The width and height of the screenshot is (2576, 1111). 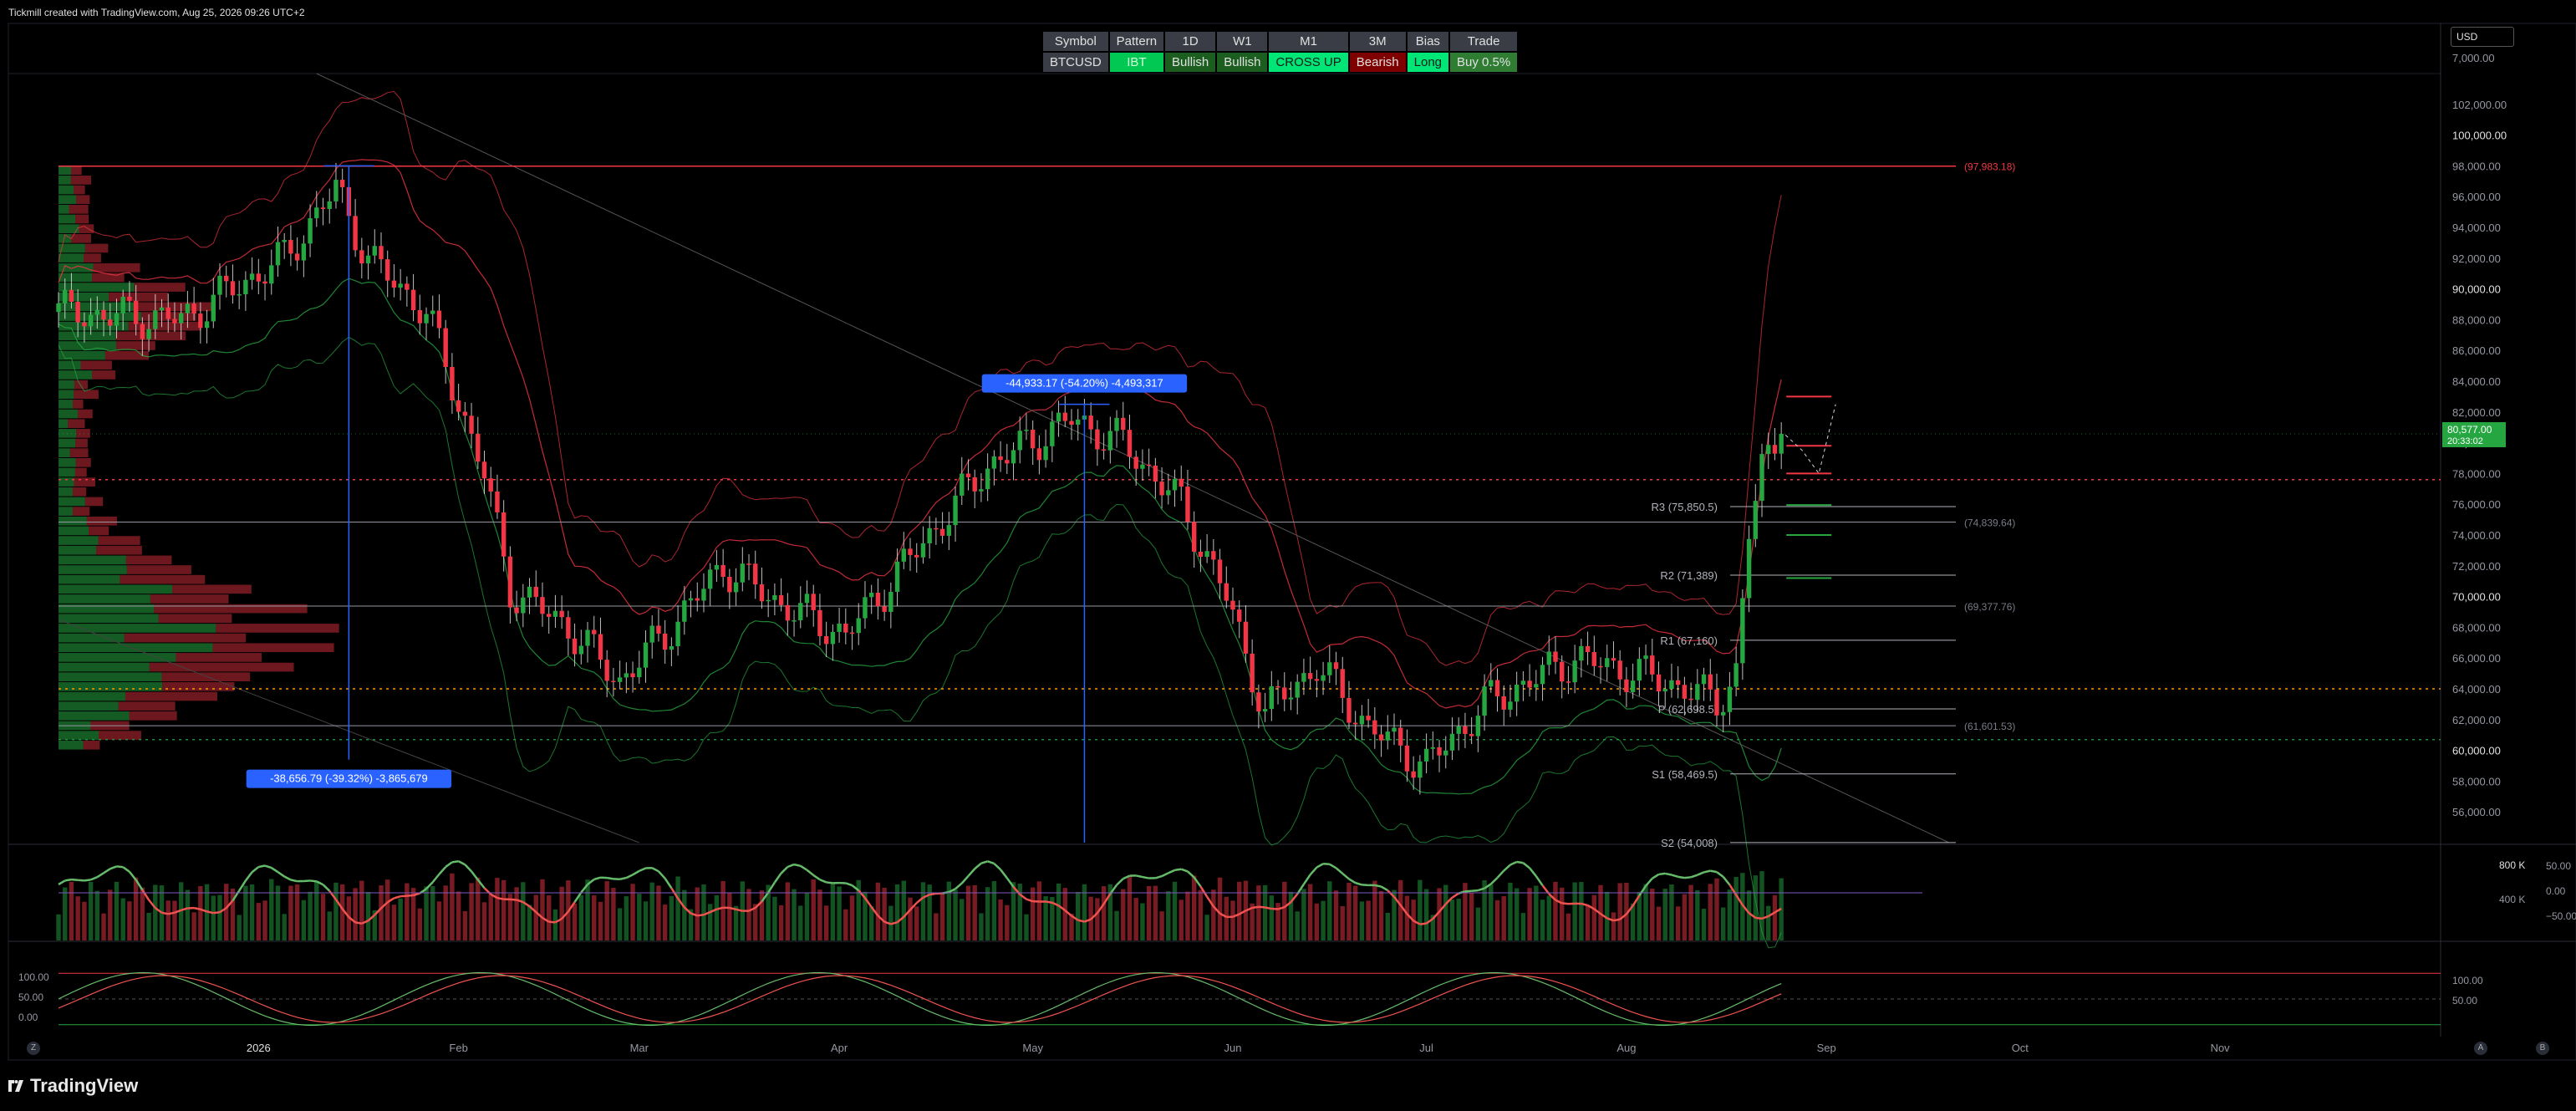 What do you see at coordinates (33, 1048) in the screenshot?
I see `time-axis-zoom-button: Z` at bounding box center [33, 1048].